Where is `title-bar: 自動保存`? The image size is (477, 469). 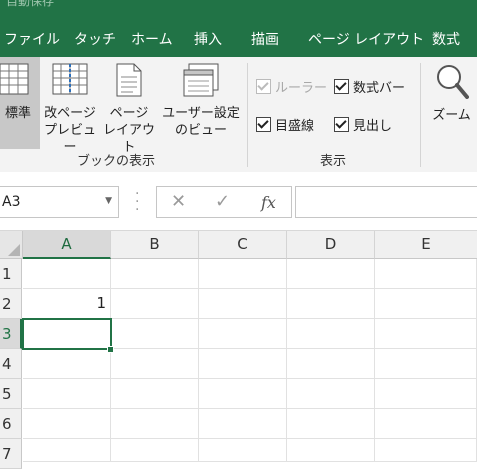 title-bar: 自動保存 is located at coordinates (238, 10).